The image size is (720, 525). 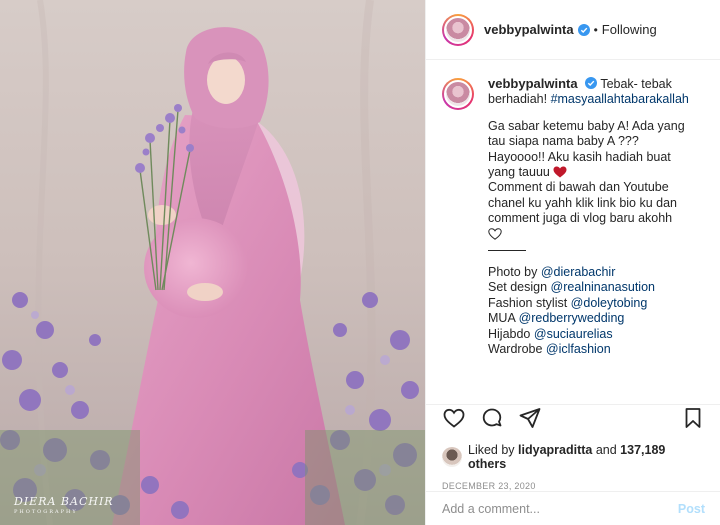 What do you see at coordinates (64, 501) in the screenshot?
I see `watermark-text: DIERA BACHIR` at bounding box center [64, 501].